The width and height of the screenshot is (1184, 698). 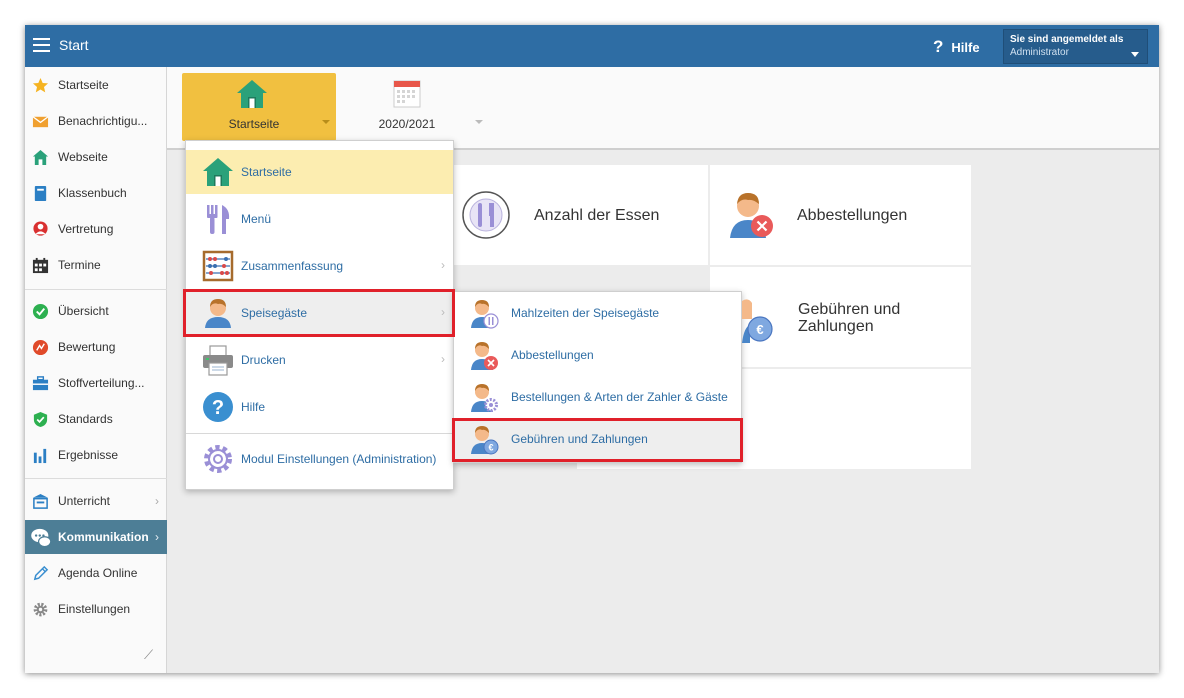 What do you see at coordinates (339, 459) in the screenshot?
I see `menu-item-label: Modul Einstellungen (Administration)` at bounding box center [339, 459].